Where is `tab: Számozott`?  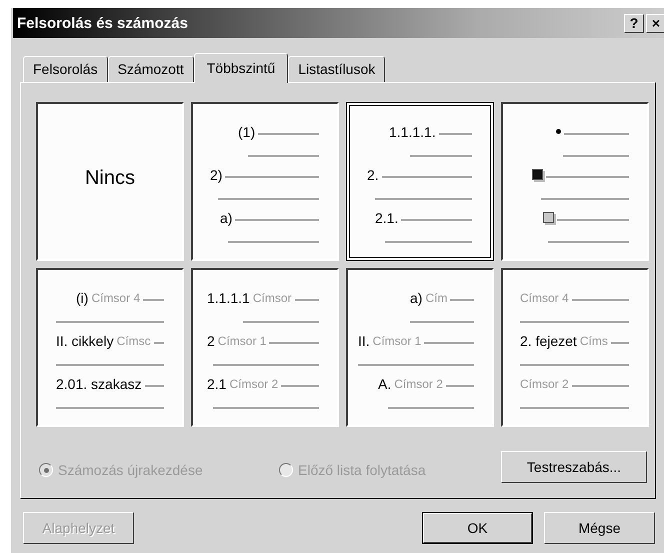
tab: Számozott is located at coordinates (151, 69).